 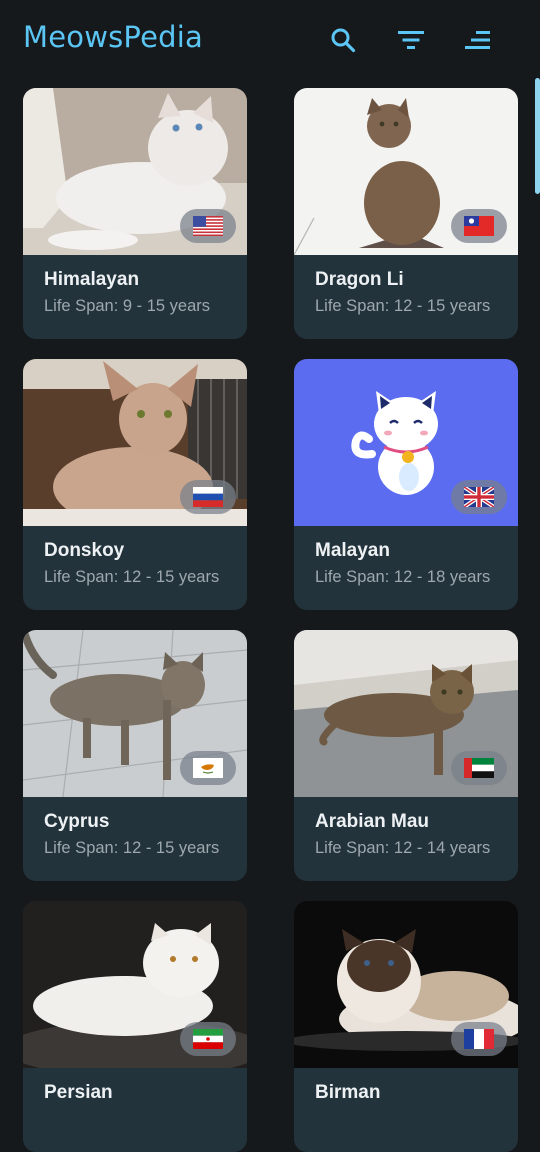 What do you see at coordinates (352, 550) in the screenshot?
I see `cat-name: Malayan` at bounding box center [352, 550].